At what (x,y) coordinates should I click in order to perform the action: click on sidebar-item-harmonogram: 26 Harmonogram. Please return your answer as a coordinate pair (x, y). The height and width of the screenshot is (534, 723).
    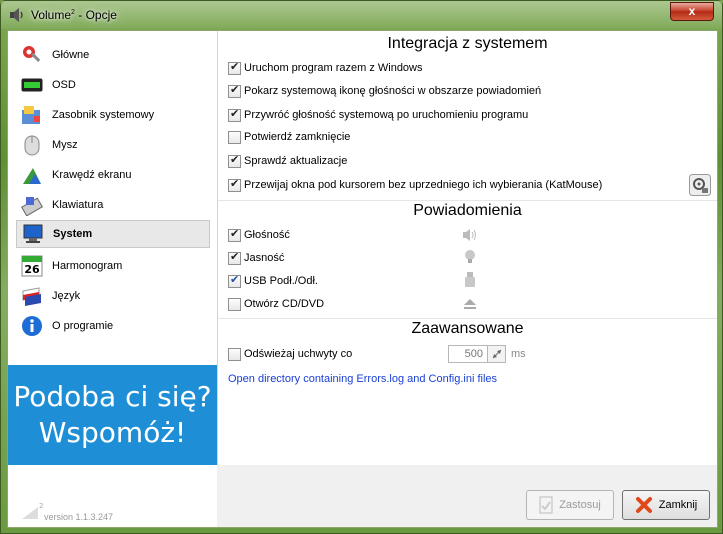
    Looking at the image, I should click on (113, 266).